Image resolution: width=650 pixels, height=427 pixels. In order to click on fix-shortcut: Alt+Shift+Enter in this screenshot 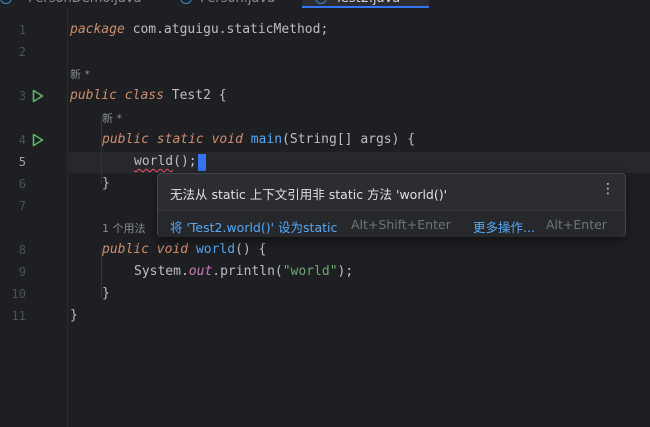, I will do `click(401, 224)`.